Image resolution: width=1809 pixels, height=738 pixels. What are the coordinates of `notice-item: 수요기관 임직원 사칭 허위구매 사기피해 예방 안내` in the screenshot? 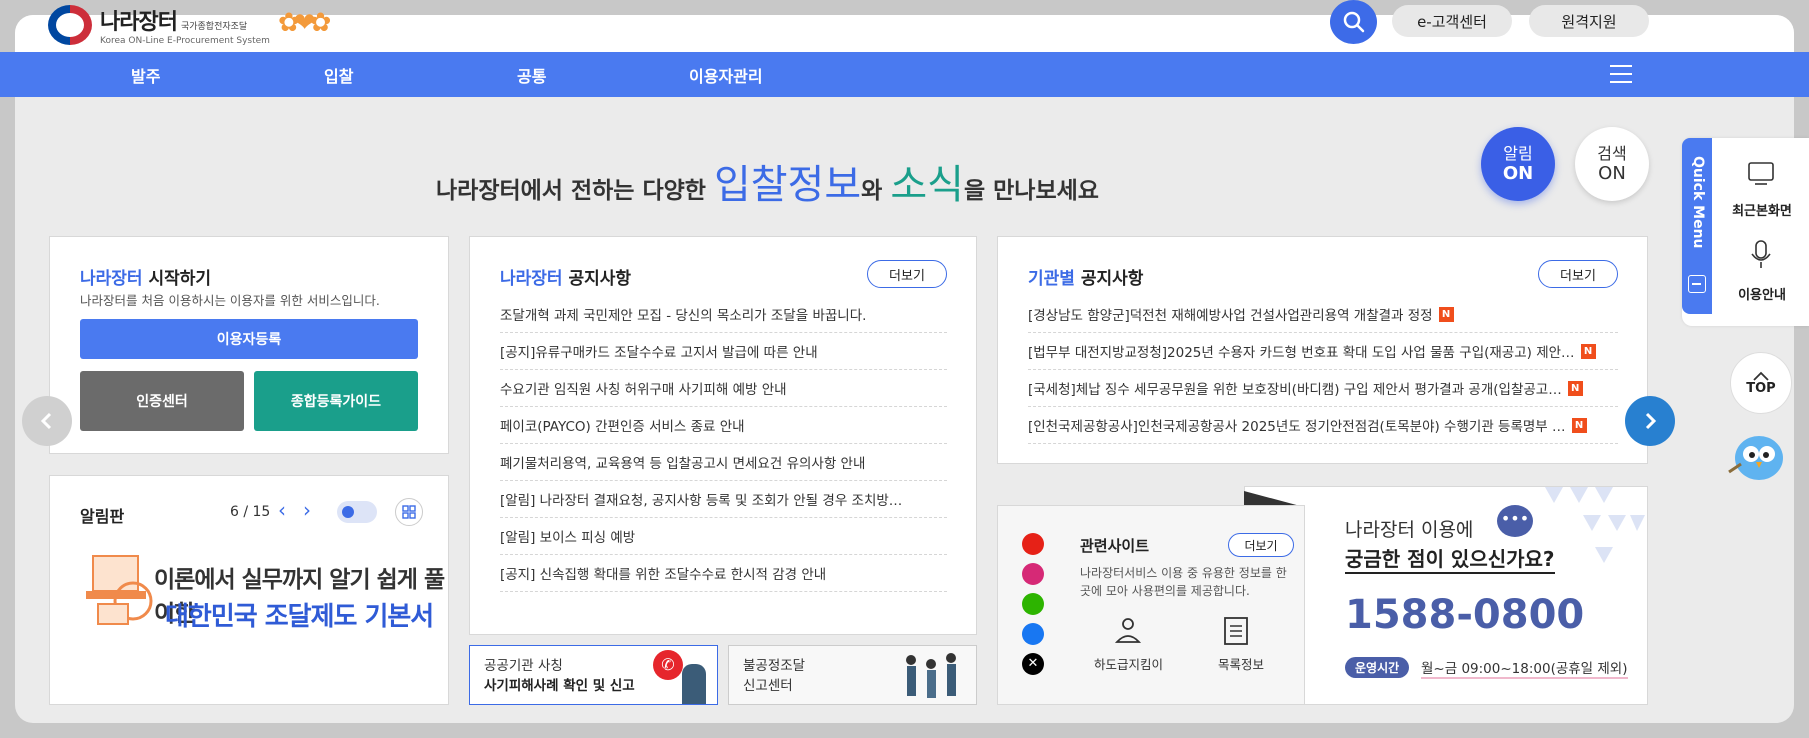 It's located at (723, 388).